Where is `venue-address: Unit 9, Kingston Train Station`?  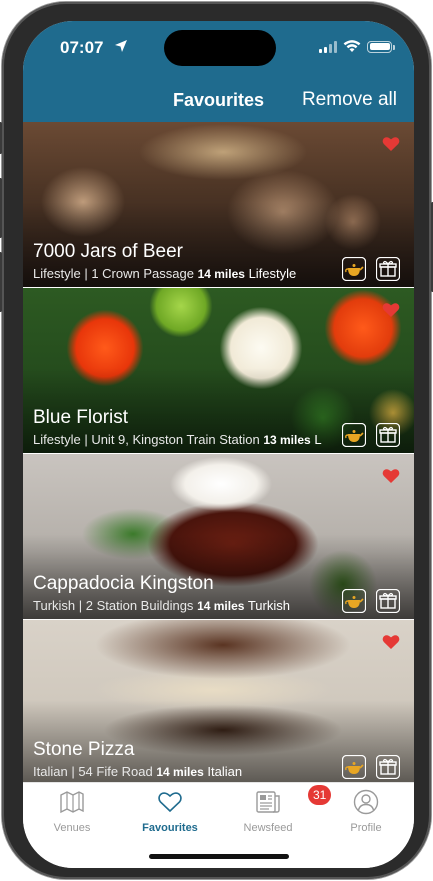 venue-address: Unit 9, Kingston Train Station is located at coordinates (175, 439).